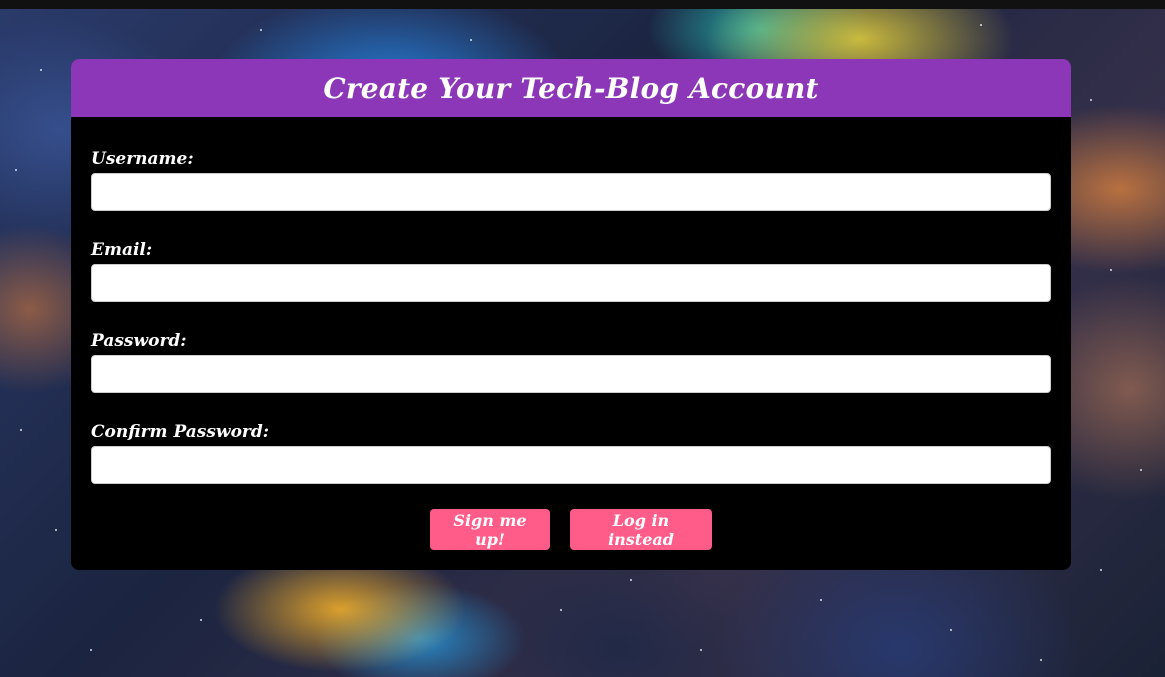 This screenshot has width=1165, height=677. I want to click on email-field-group: Email:, so click(571, 270).